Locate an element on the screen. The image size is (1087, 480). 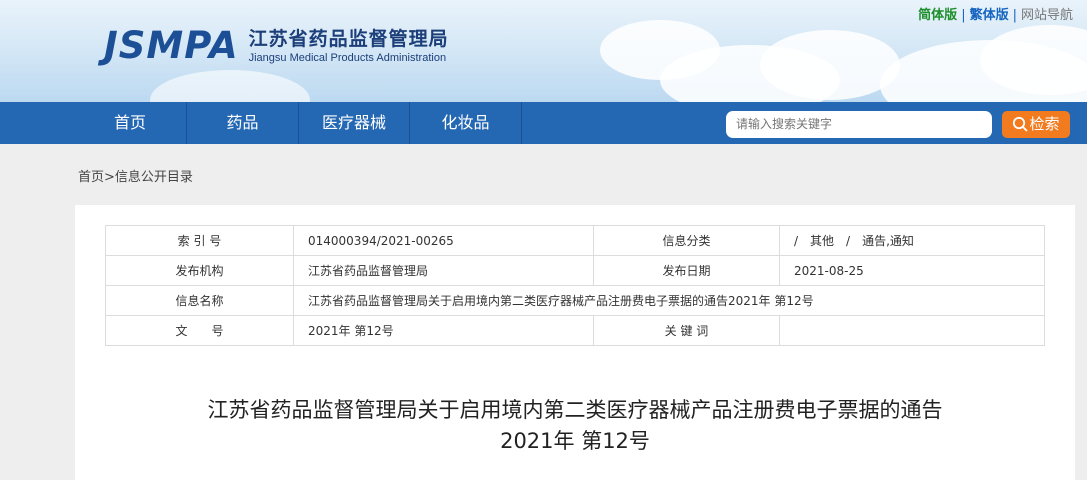
nav-item-medical-devices: 医疗器械 is located at coordinates (354, 123).